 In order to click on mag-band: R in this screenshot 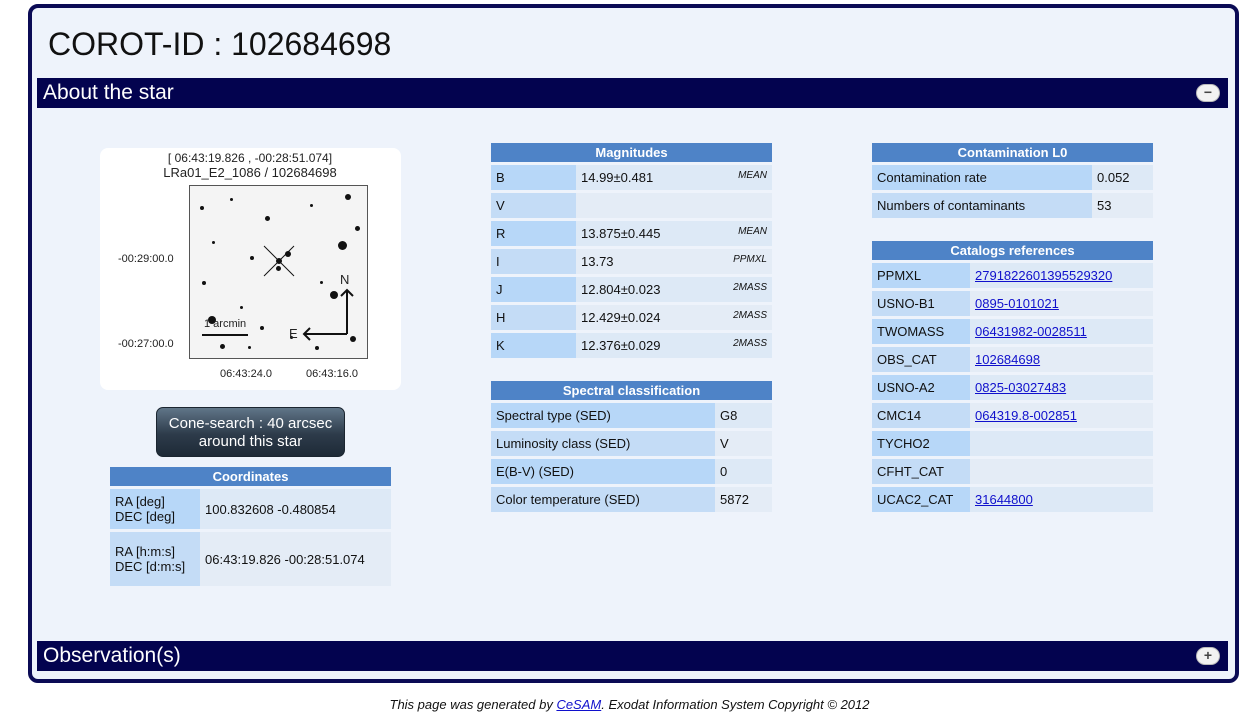, I will do `click(533, 233)`.